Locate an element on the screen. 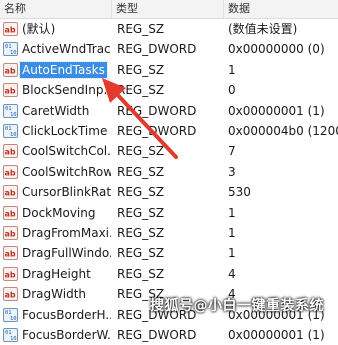 This screenshot has width=338, height=345. column-header-type: 类型 is located at coordinates (168, 9).